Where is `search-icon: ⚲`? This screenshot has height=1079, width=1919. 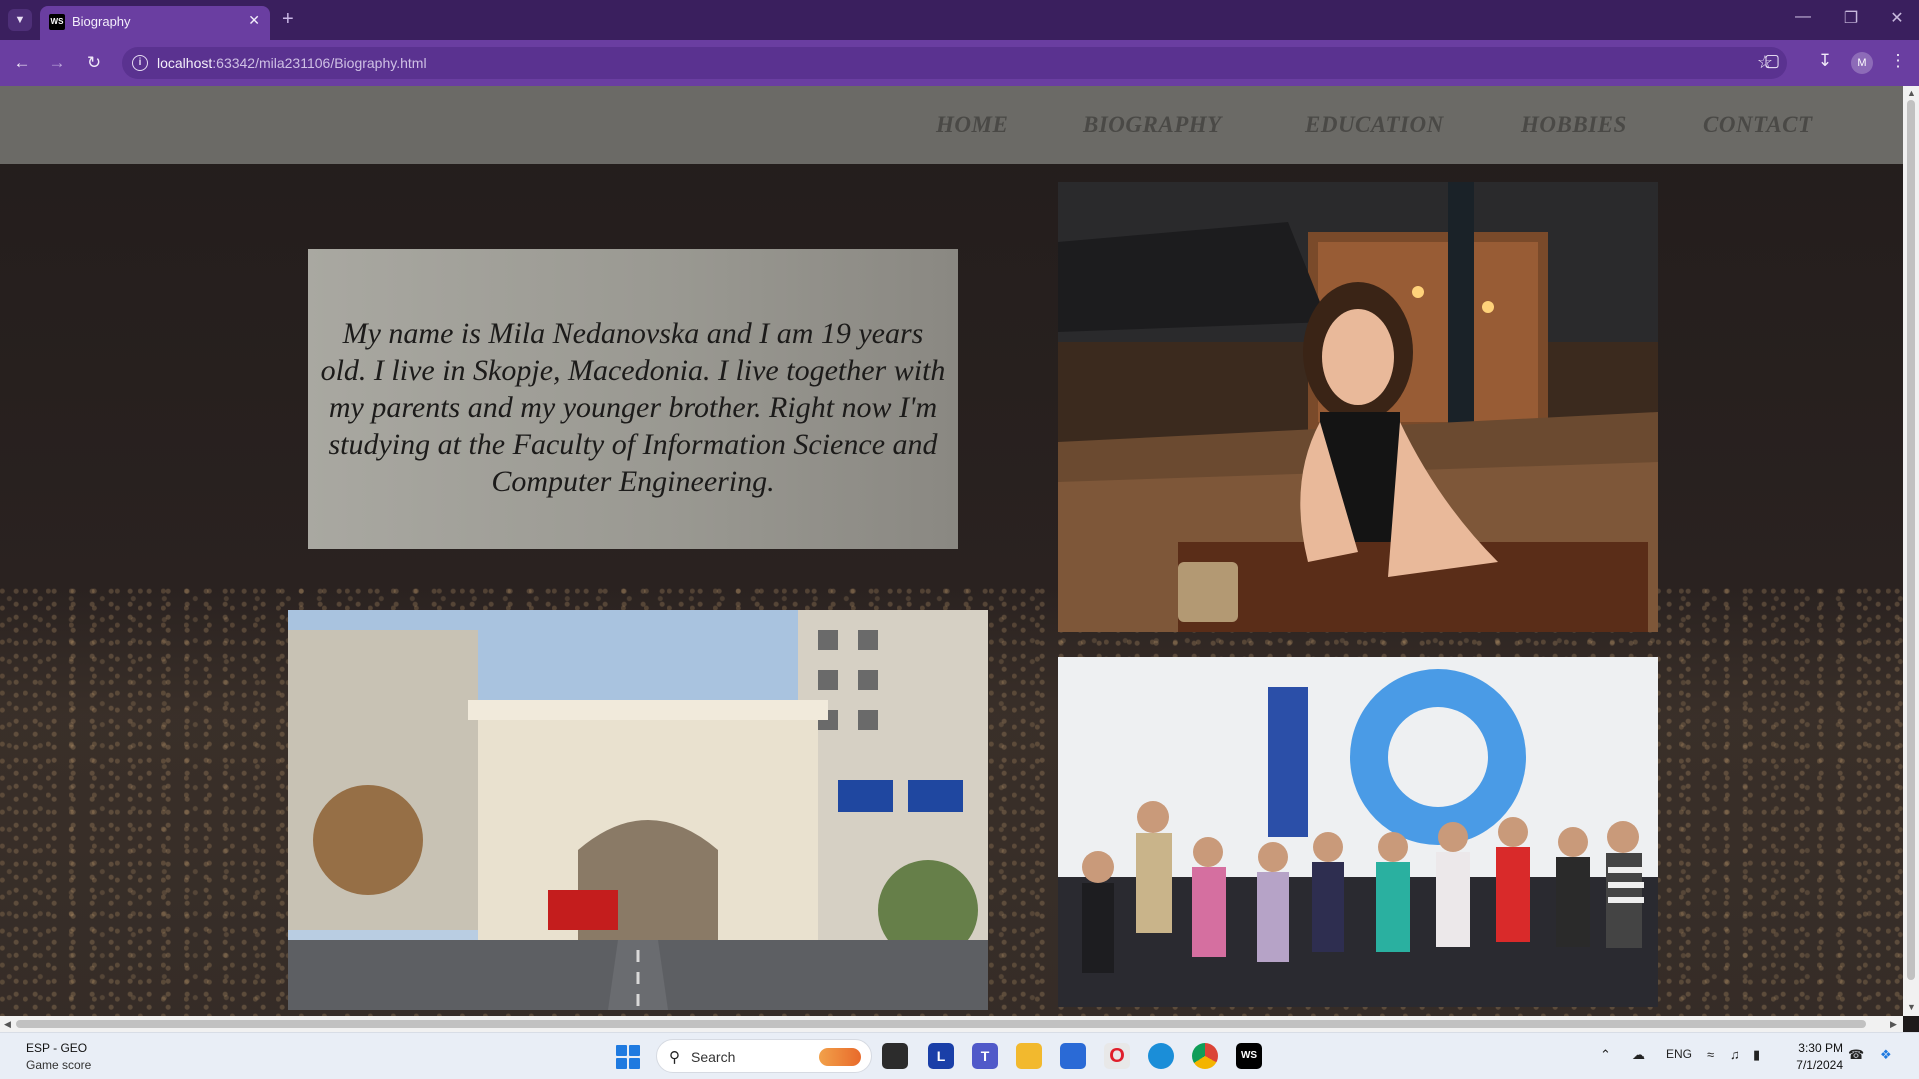 search-icon: ⚲ is located at coordinates (674, 1057).